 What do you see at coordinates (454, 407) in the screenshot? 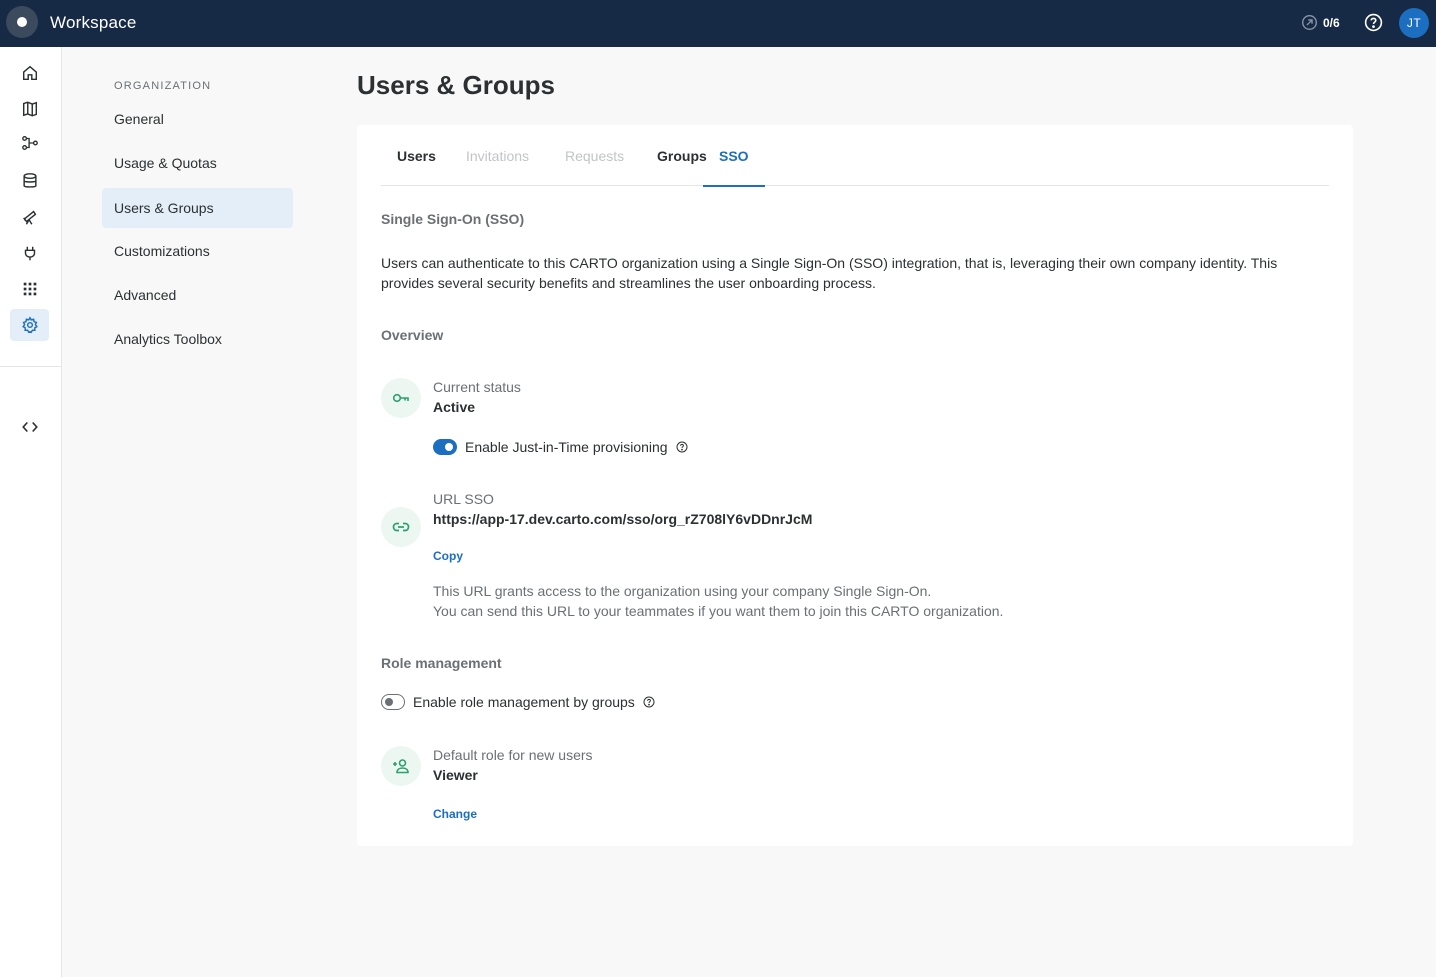
I see `status-value: Active` at bounding box center [454, 407].